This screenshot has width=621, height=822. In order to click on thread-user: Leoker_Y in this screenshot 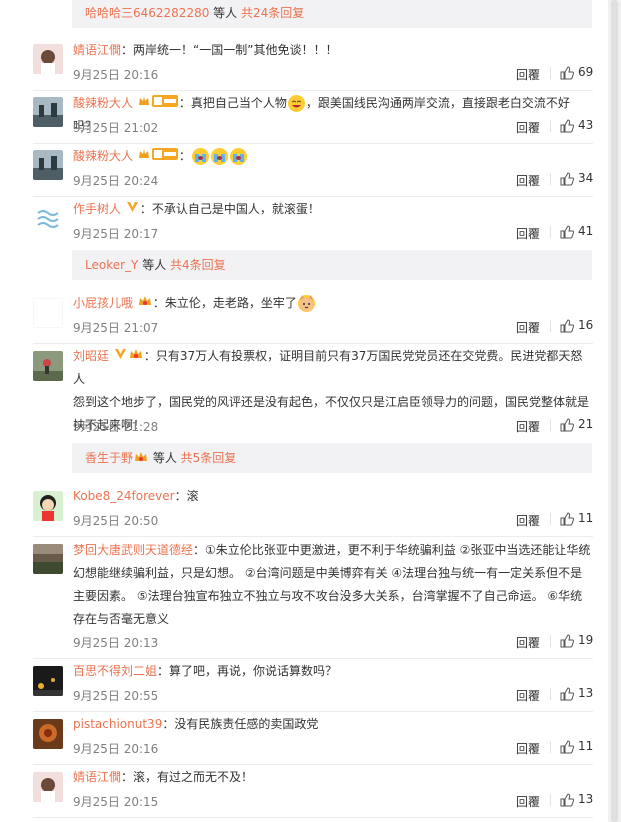, I will do `click(111, 265)`.